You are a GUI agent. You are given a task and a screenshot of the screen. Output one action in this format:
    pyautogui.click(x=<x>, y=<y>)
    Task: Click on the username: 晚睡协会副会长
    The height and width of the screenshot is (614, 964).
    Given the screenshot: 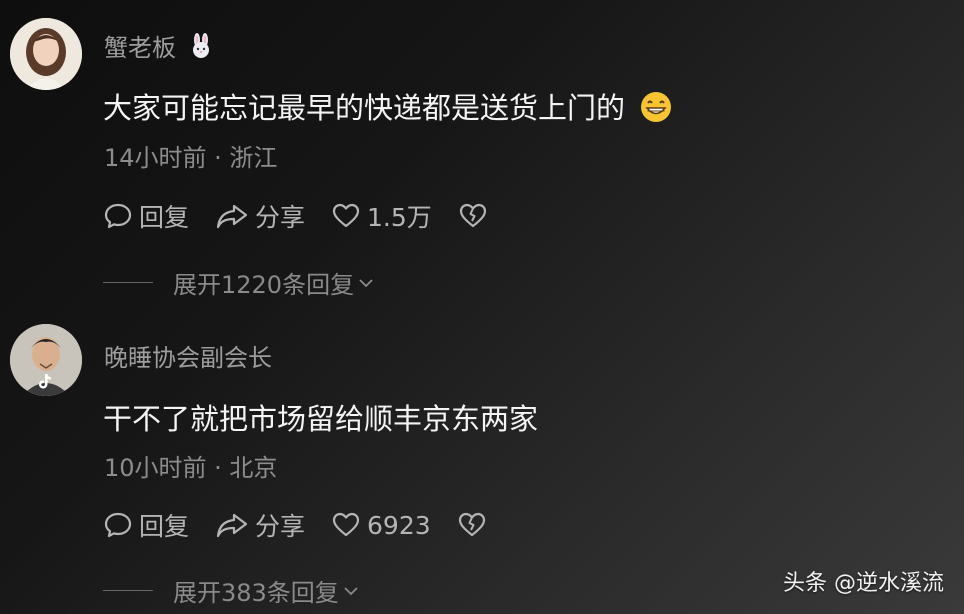 What is the action you would take?
    pyautogui.click(x=188, y=355)
    